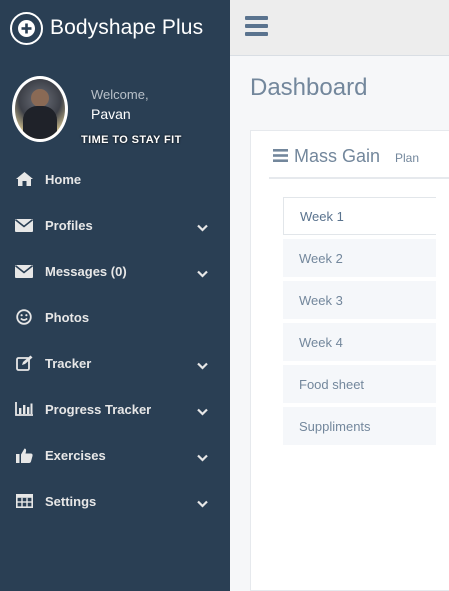 The image size is (449, 591). Describe the element at coordinates (115, 225) in the screenshot. I see `sidebar-item-profiles: Profiles` at that location.